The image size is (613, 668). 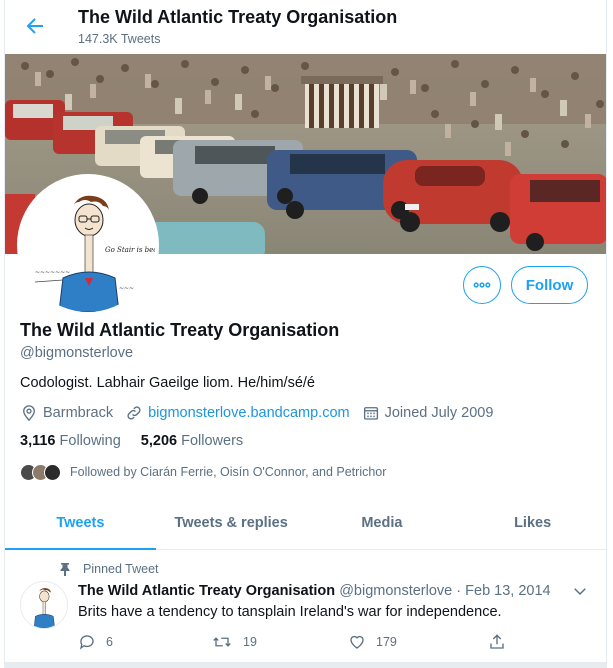 What do you see at coordinates (80, 523) in the screenshot?
I see `tab-tweets: Tweets` at bounding box center [80, 523].